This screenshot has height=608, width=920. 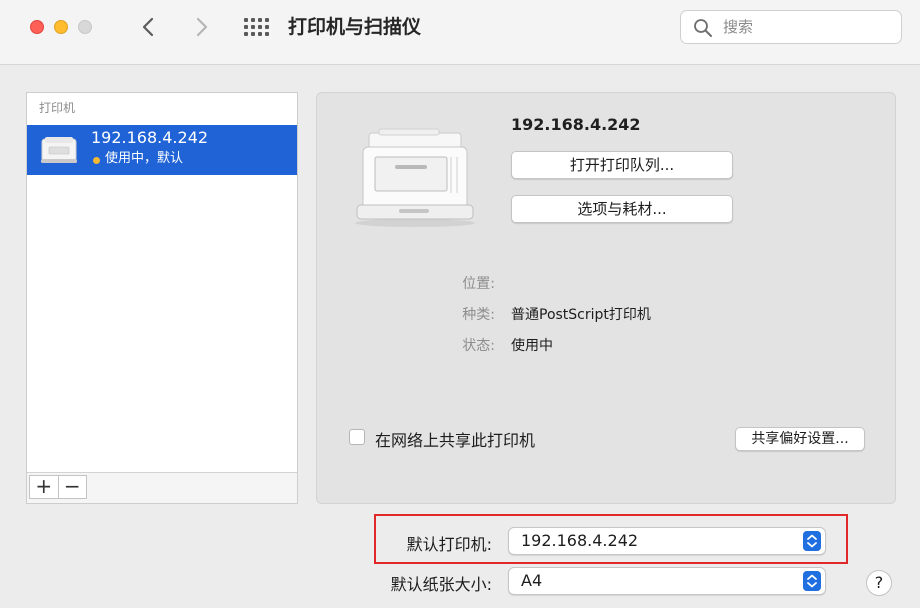 I want to click on kind-label: 种类:, so click(x=478, y=315).